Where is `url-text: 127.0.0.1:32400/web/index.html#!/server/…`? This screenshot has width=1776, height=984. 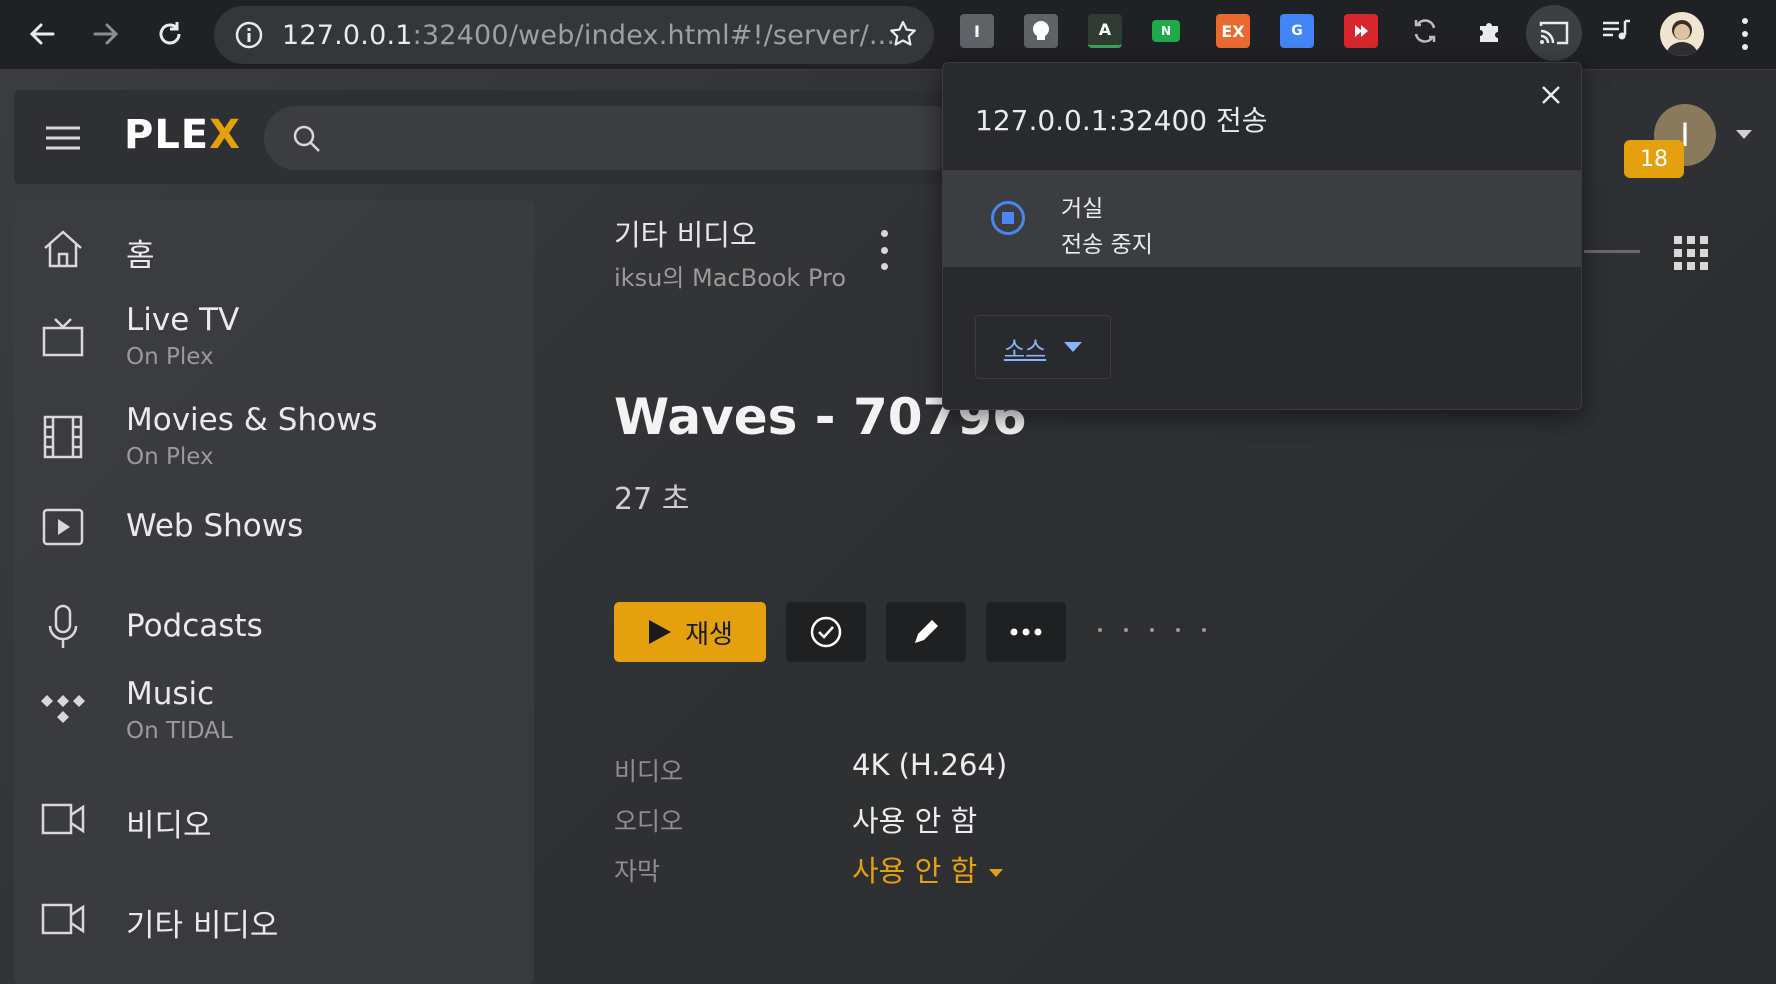
url-text: 127.0.0.1:32400/web/index.html#!/server/… is located at coordinates (588, 35).